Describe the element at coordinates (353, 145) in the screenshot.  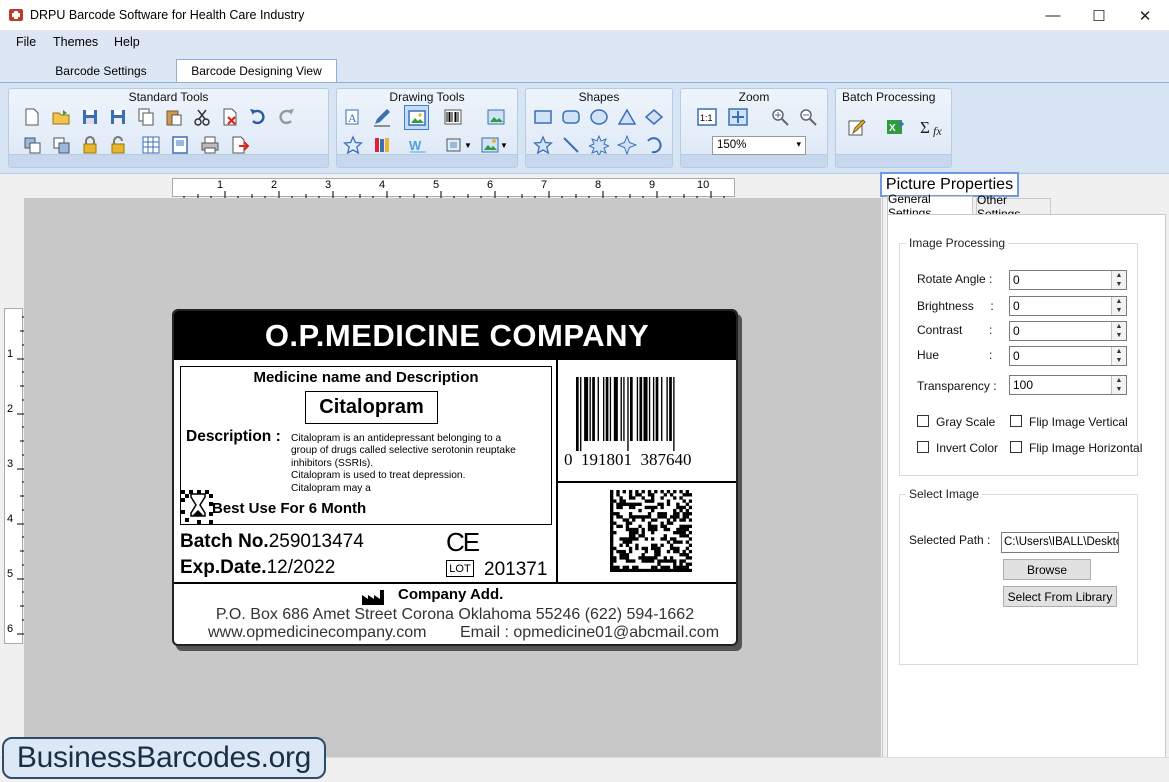
I see `star-shape-tool-icon` at that location.